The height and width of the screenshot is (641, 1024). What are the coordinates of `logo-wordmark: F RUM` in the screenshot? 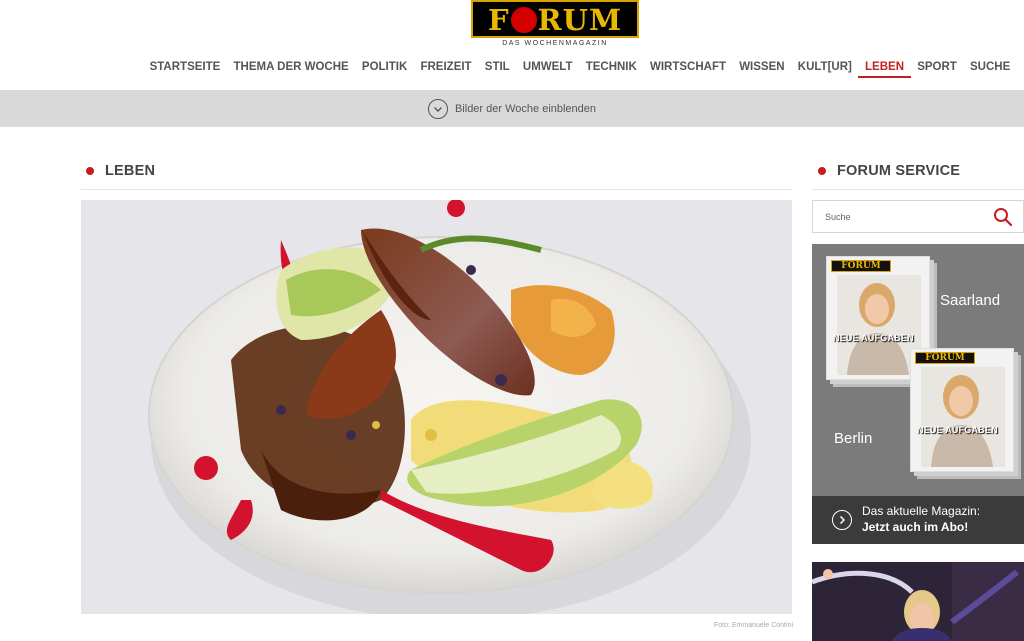 It's located at (555, 20).